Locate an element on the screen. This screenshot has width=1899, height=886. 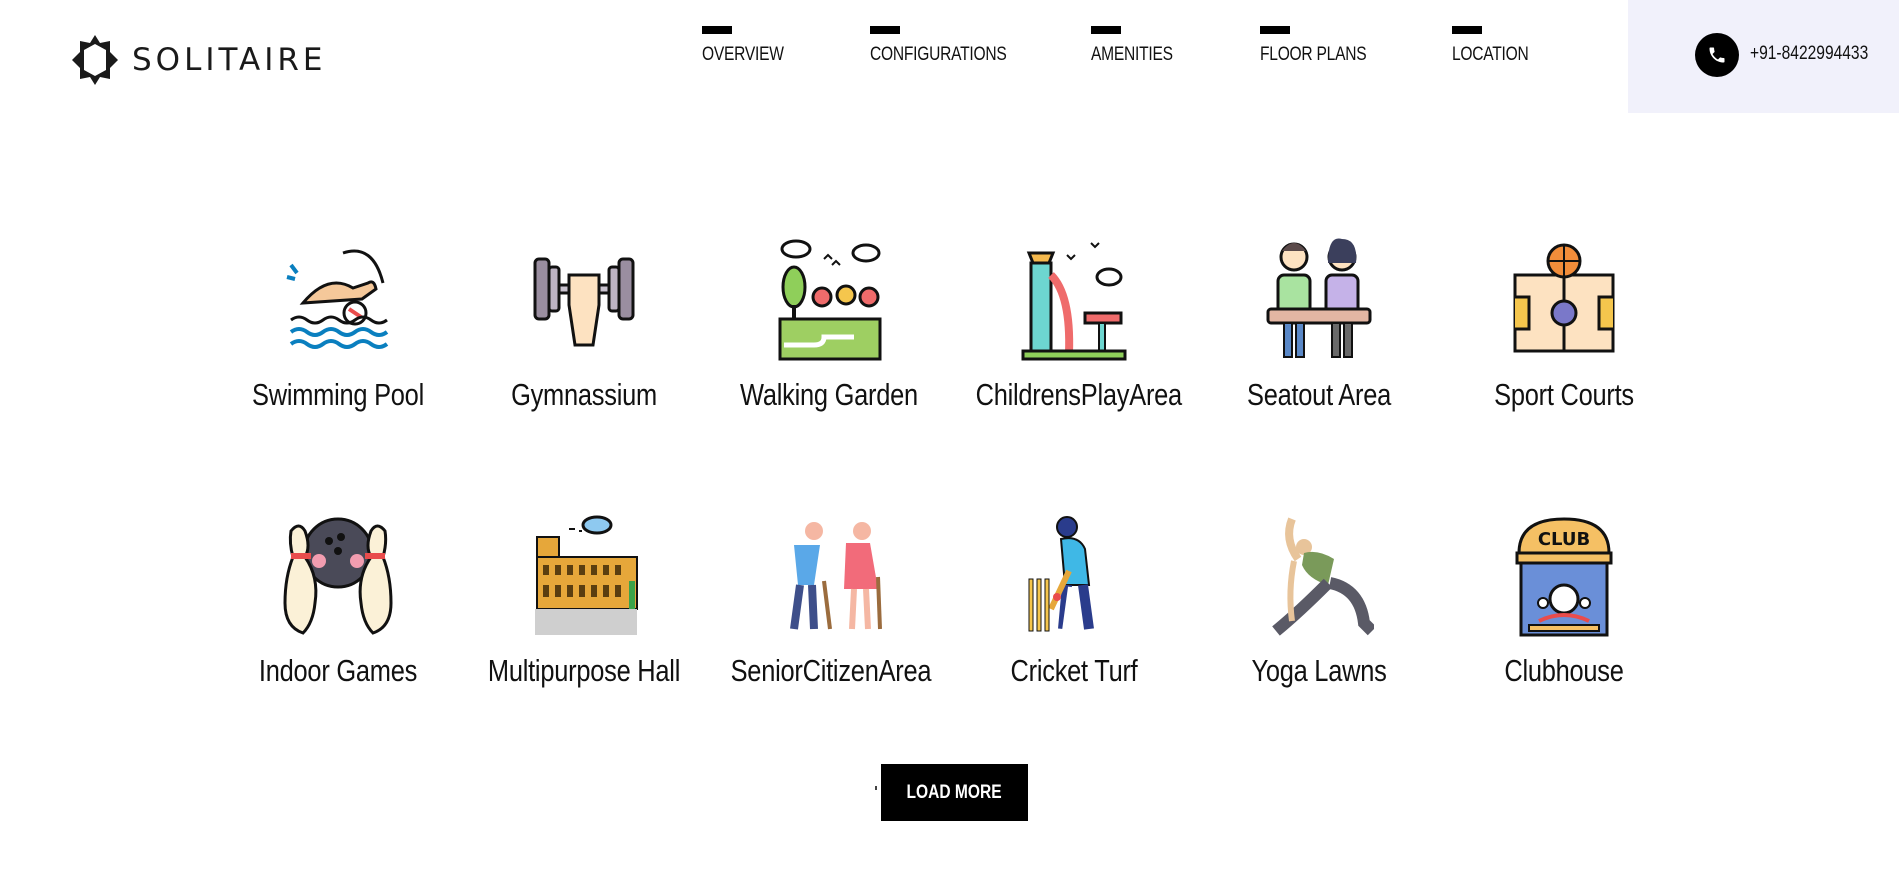
nav-configurations: CONFIGURATIONS is located at coordinates (953, 46).